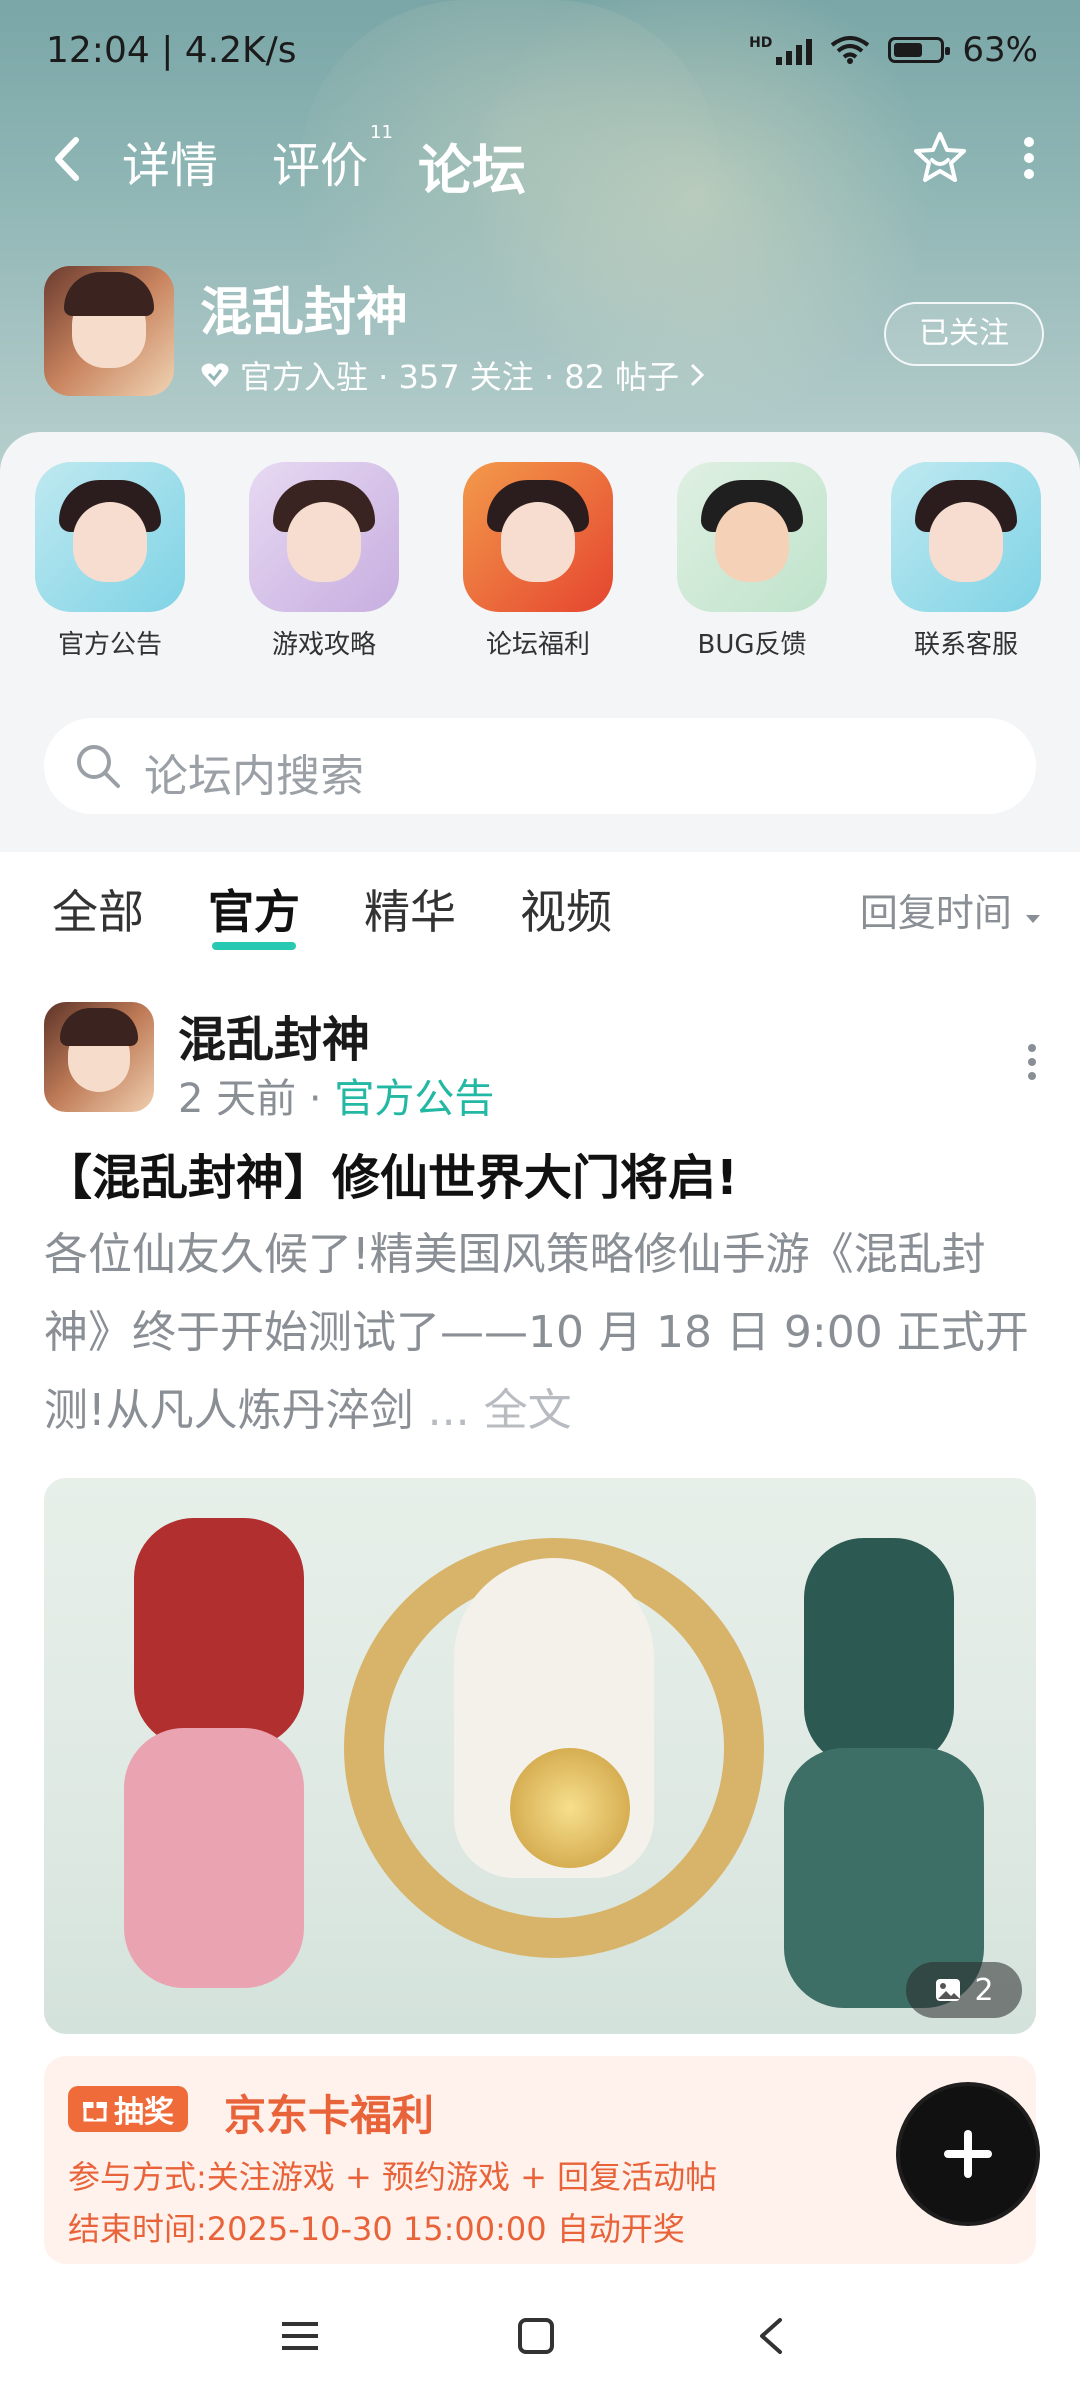 The image size is (1080, 2400). What do you see at coordinates (472, 167) in the screenshot?
I see `tab-forum: 论坛` at bounding box center [472, 167].